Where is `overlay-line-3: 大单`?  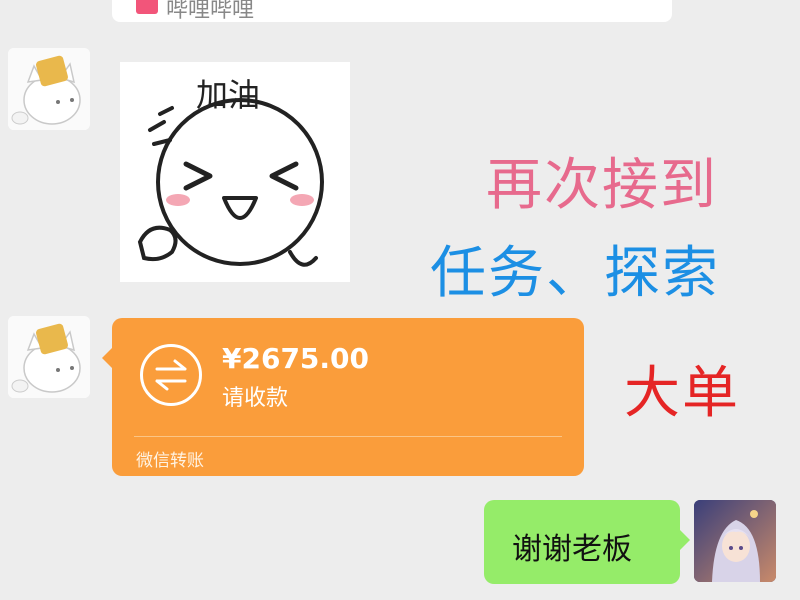 overlay-line-3: 大单 is located at coordinates (682, 393).